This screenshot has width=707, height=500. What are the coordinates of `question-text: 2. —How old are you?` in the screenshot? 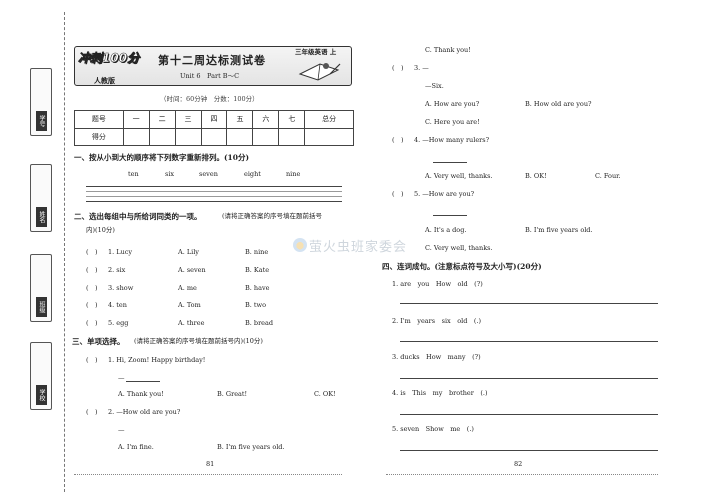 It's located at (144, 412).